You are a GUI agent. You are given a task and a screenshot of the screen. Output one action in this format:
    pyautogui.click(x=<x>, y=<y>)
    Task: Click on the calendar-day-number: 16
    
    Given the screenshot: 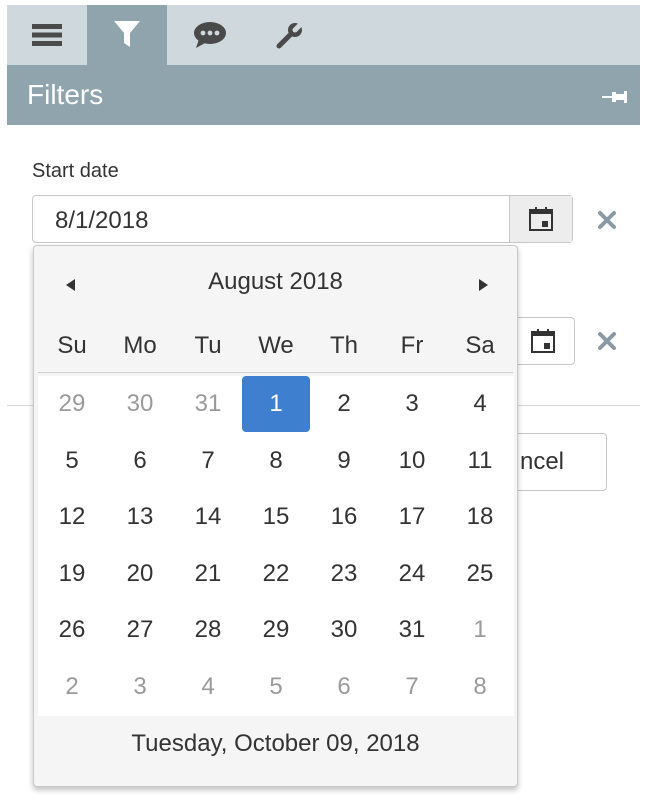 What is the action you would take?
    pyautogui.click(x=344, y=517)
    